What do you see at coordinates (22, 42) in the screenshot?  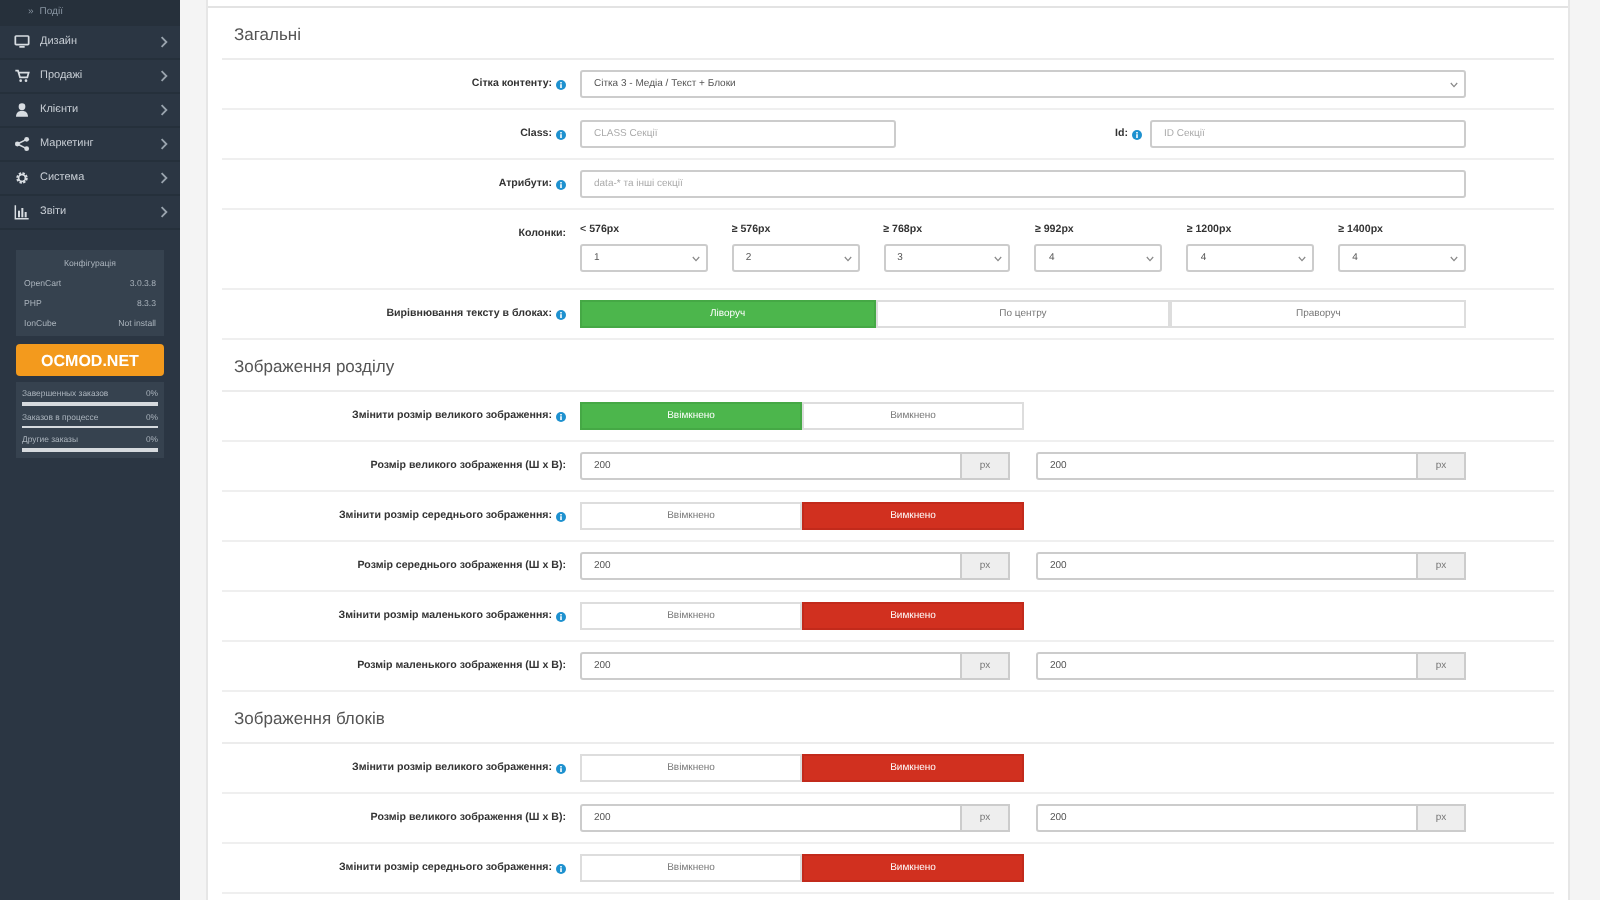 I see `monitor-icon` at bounding box center [22, 42].